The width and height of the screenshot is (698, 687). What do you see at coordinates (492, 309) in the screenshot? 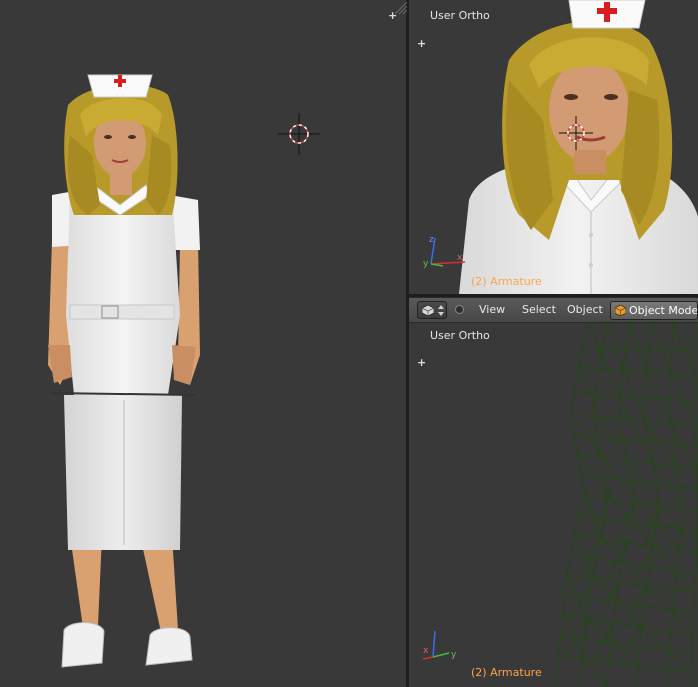
I see `menu-view: View` at bounding box center [492, 309].